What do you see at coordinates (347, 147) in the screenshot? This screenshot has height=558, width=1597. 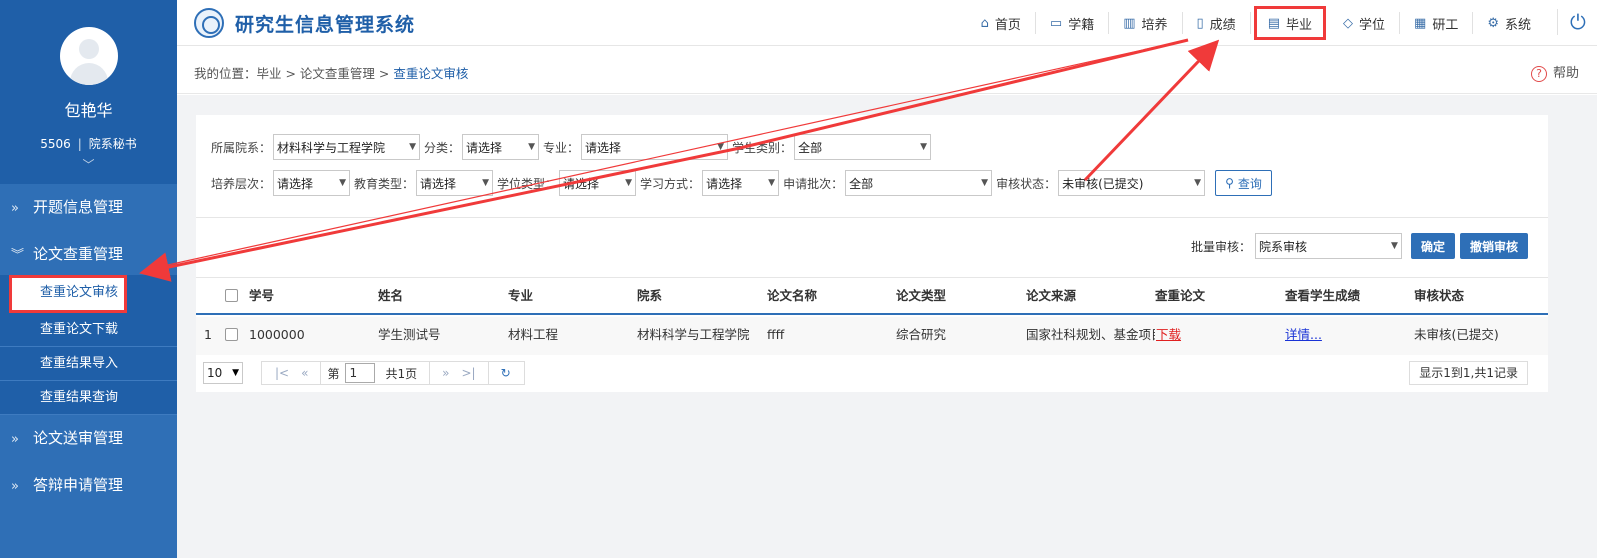 I see `department-select: 材料科学与工程学院 ▼` at bounding box center [347, 147].